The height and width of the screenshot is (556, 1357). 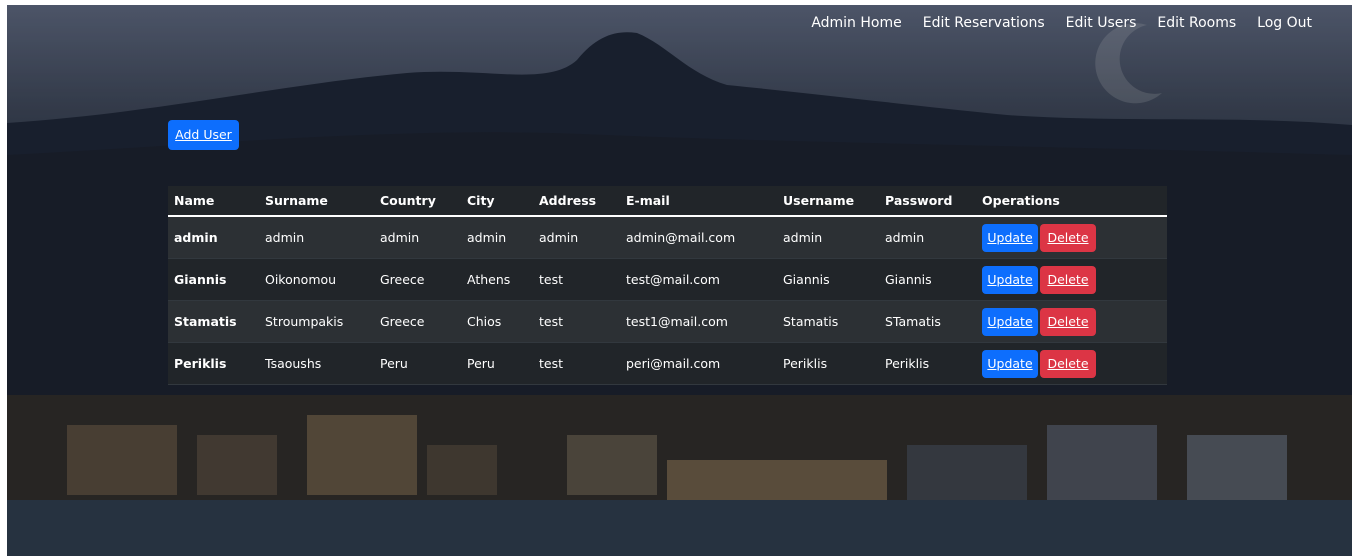 What do you see at coordinates (698, 363) in the screenshot?
I see `cell-email: peri@mail.com` at bounding box center [698, 363].